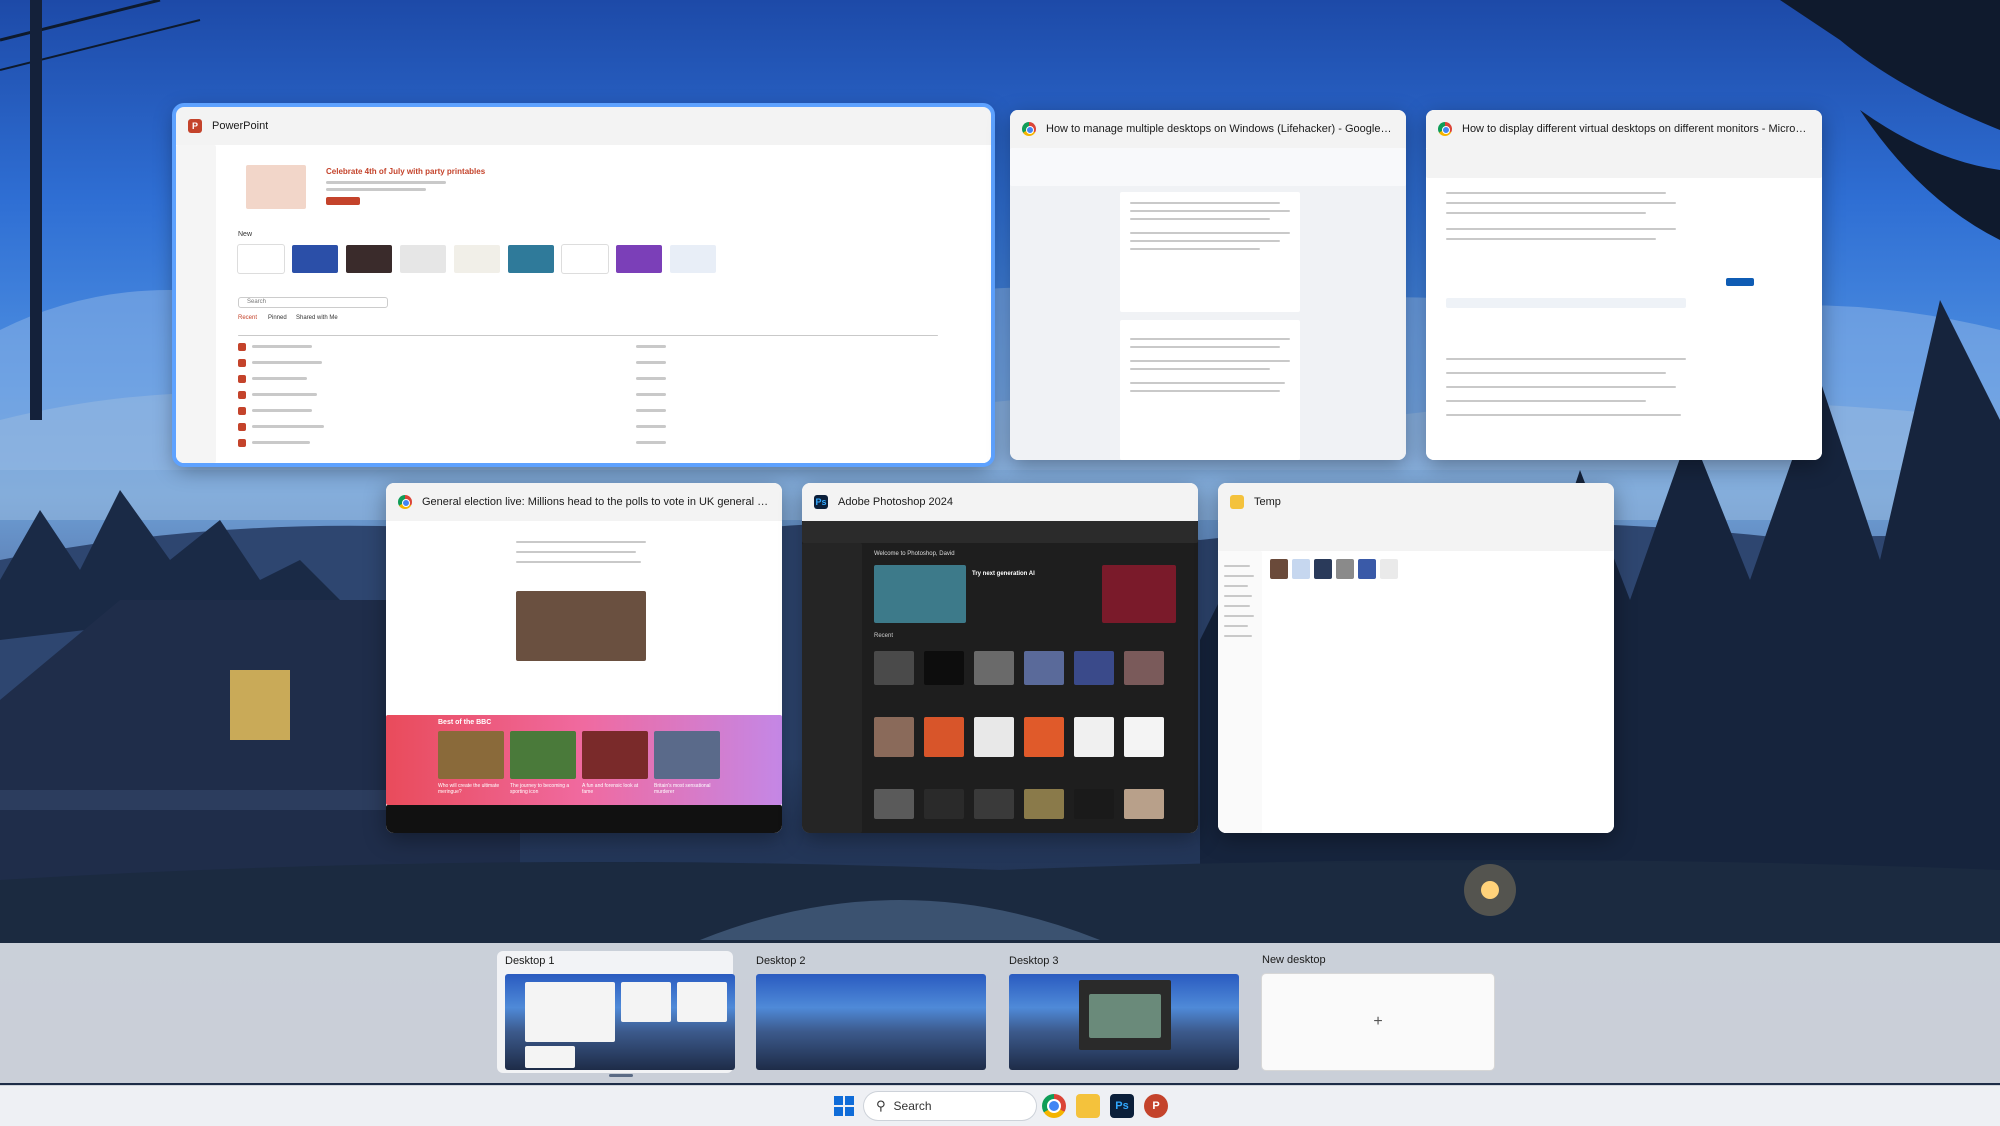 The width and height of the screenshot is (2000, 1126). Describe the element at coordinates (687, 789) in the screenshot. I see `card-label: Britain's most sensational murderer` at that location.